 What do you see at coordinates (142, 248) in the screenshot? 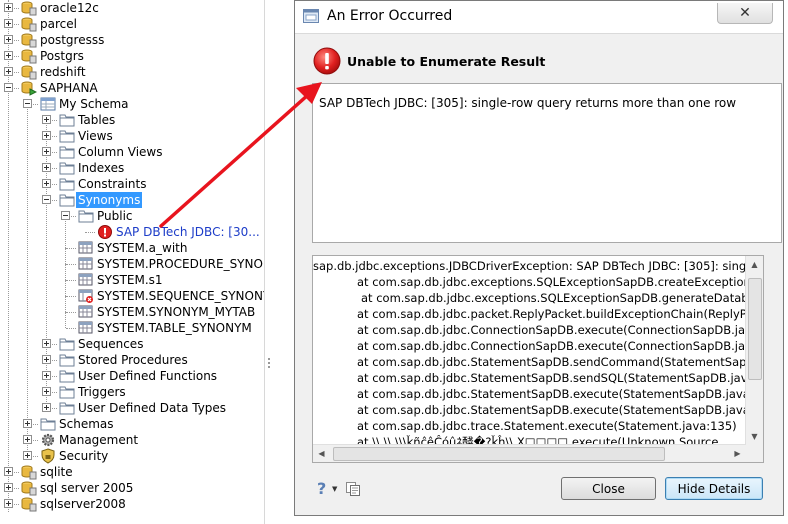
I see `tree-item-label: SYSTEM.a_with` at bounding box center [142, 248].